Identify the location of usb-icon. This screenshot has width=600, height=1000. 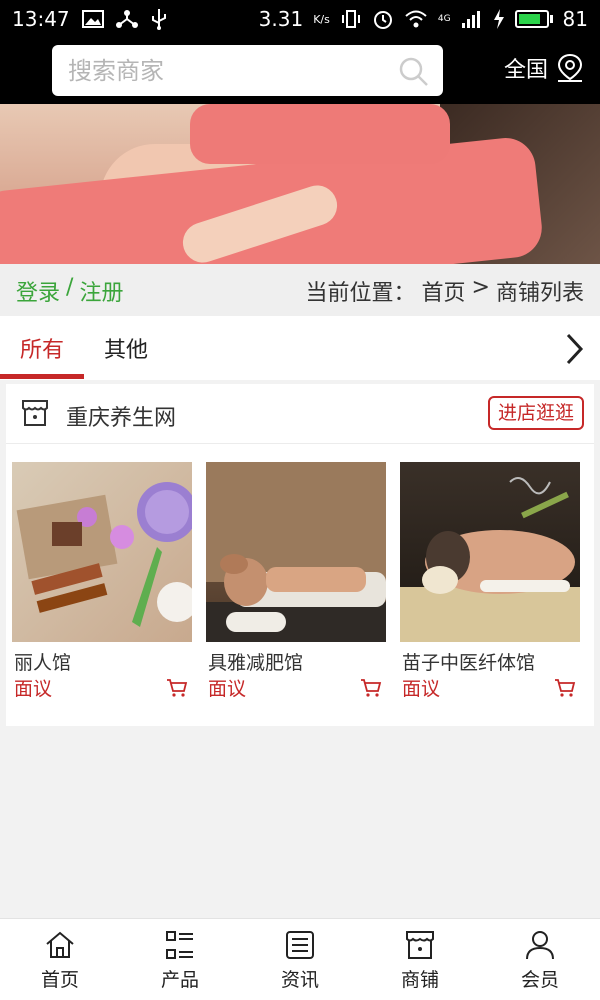
(158, 19).